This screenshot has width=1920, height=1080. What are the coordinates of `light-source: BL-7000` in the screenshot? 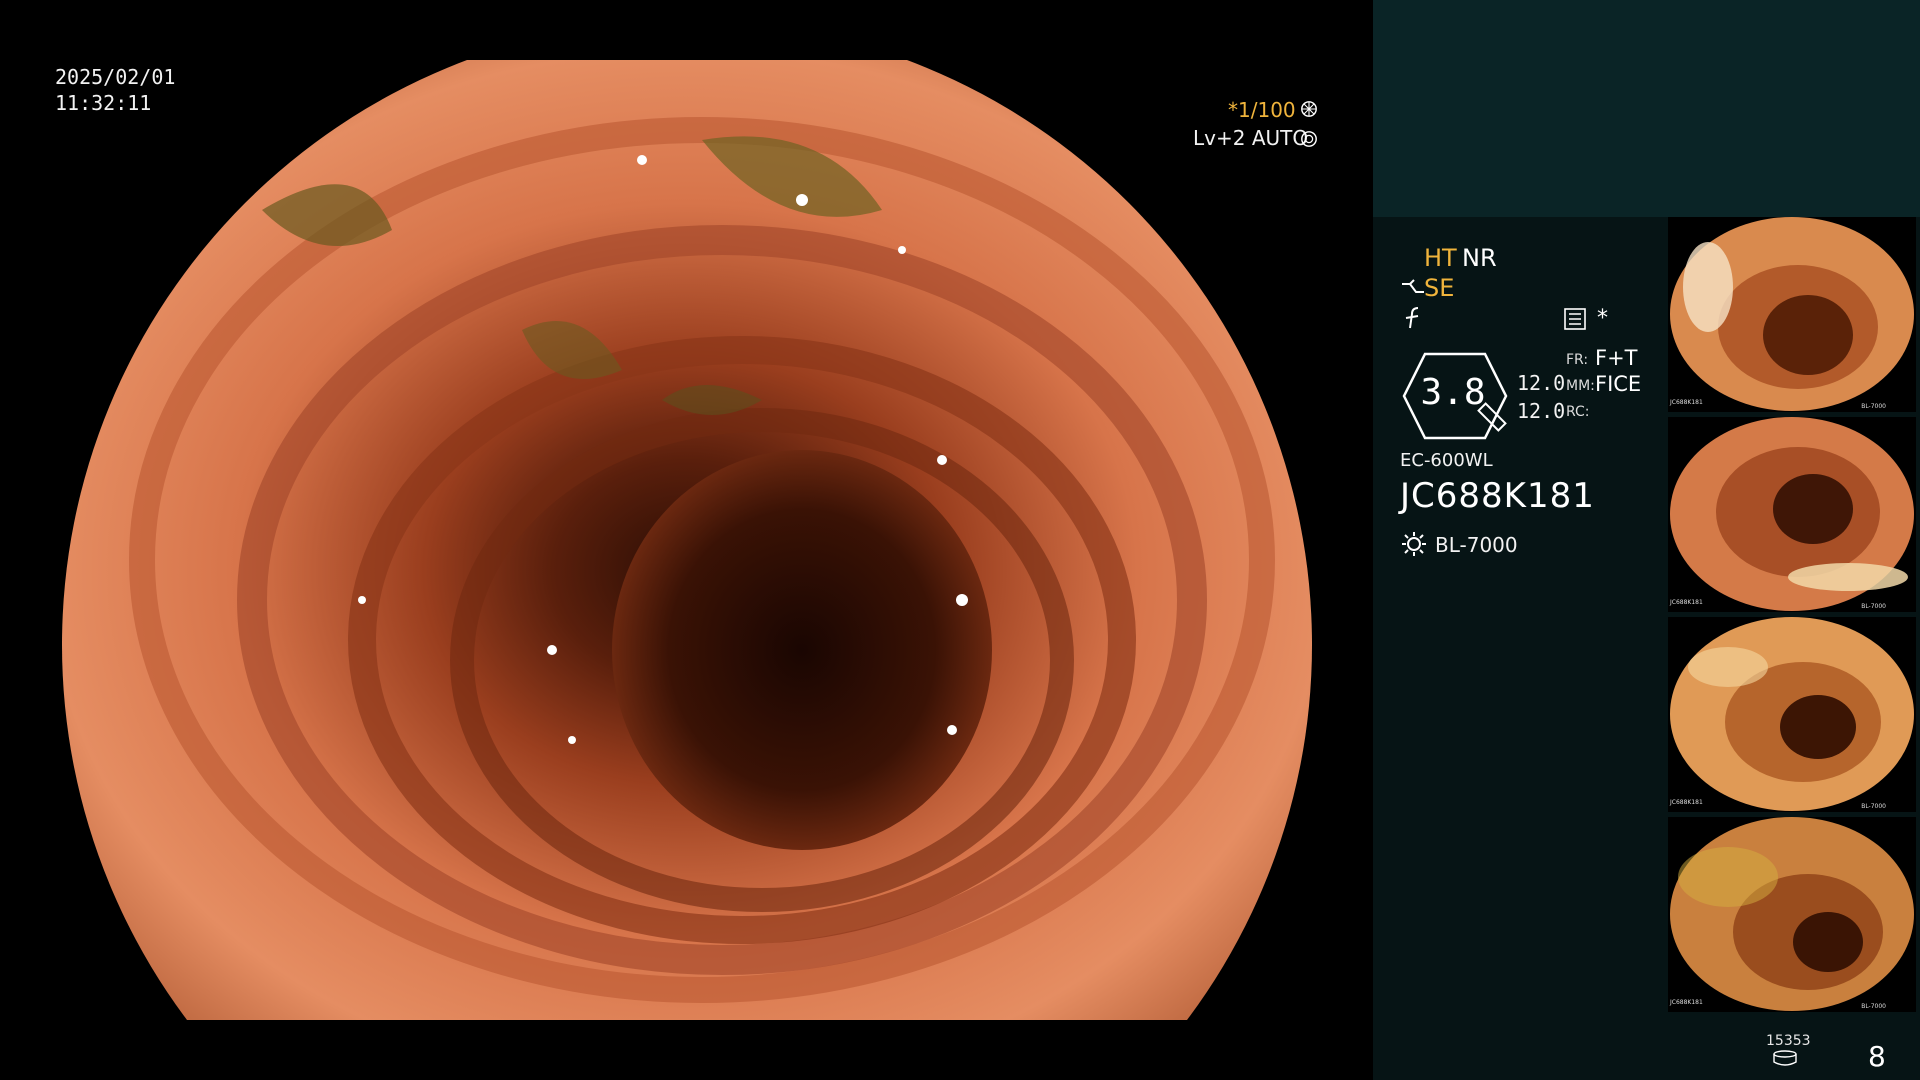 It's located at (1476, 545).